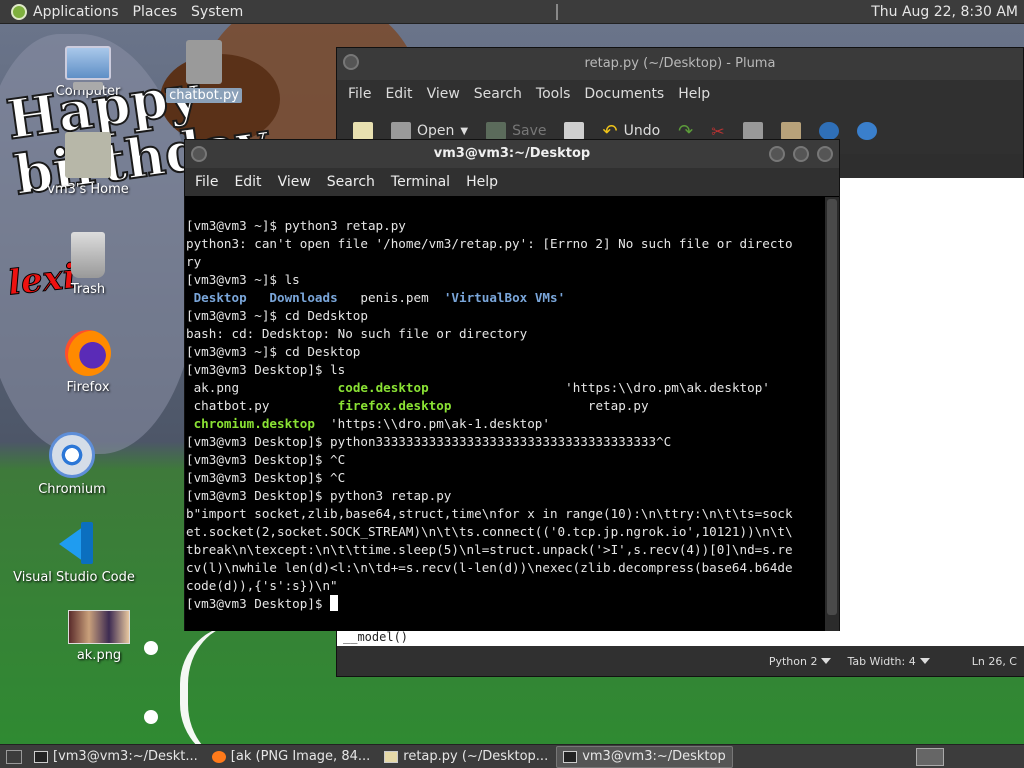 Image resolution: width=1024 pixels, height=768 pixels. Describe the element at coordinates (947, 12) in the screenshot. I see `clock: Thu Aug 22, 8:30 AM` at that location.